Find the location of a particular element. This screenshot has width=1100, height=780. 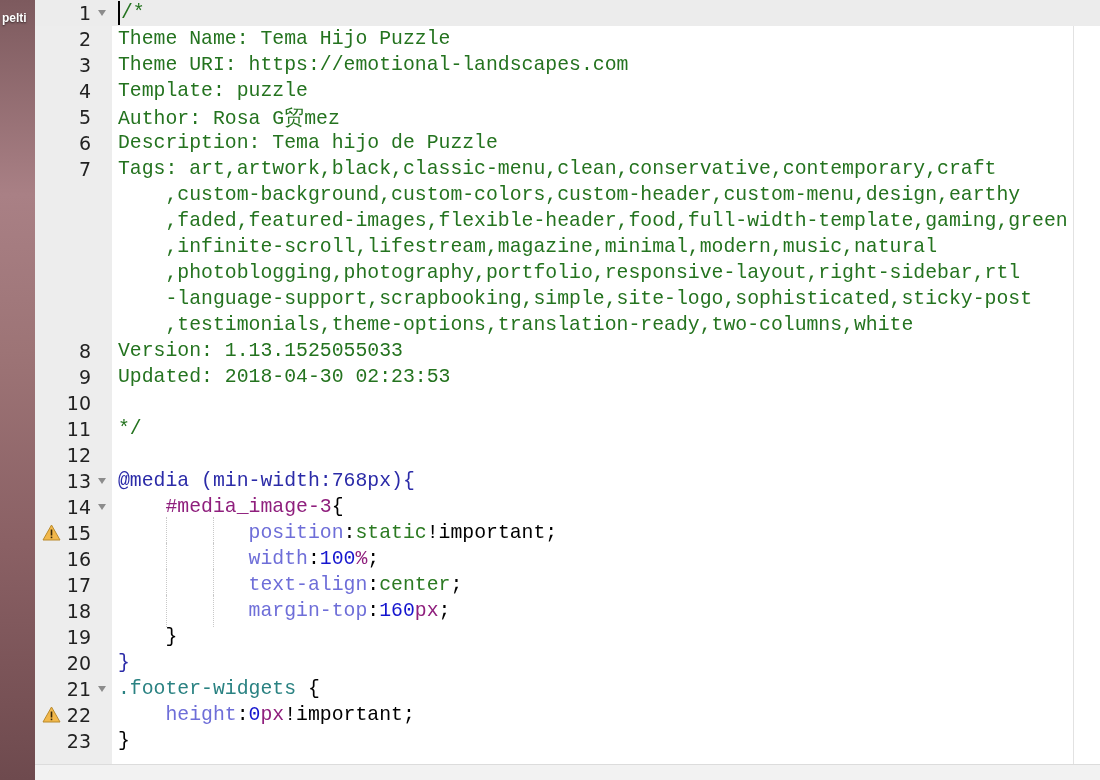

line-number: 8 is located at coordinates (84, 351).